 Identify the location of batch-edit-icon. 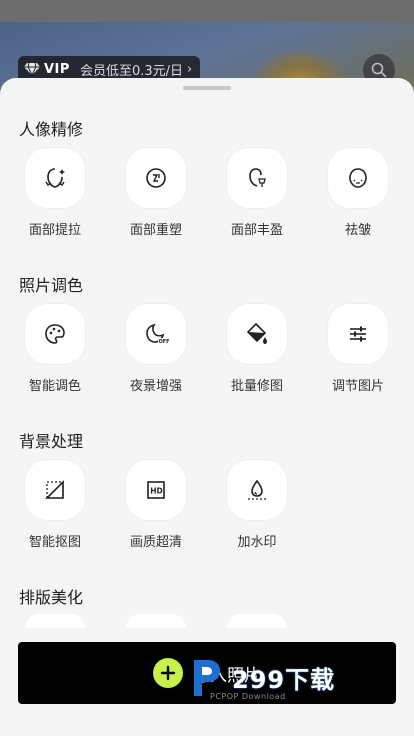
(257, 334).